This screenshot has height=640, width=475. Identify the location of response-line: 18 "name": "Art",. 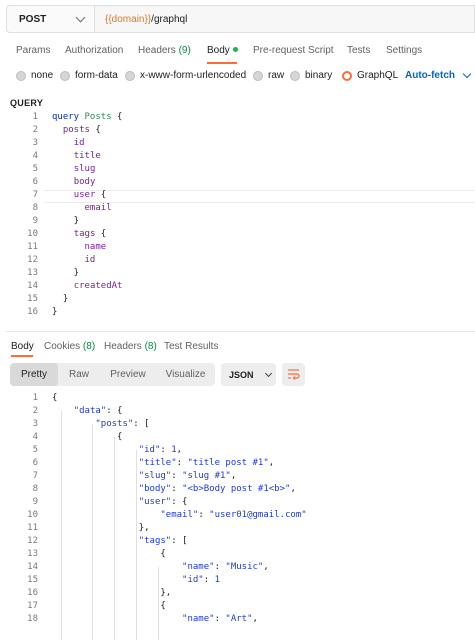
(241, 620).